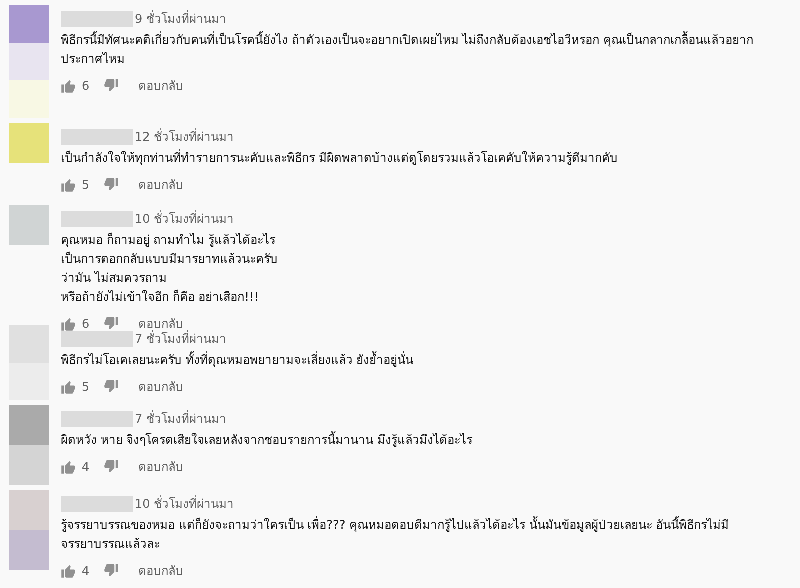  What do you see at coordinates (407, 49) in the screenshot?
I see `comment-text: พิธีกรนี้มีทัศนะคติเกี่ยวกับคนที่เป็นโรคนี้ยังไง ถ้าตัวเองเป็นจะอยากเปิดเผยไหม ไม่ถึงกลับต้องเอชไอวีหรอก คุณเป็นกลากเกลื้อนแล้วอยากประกาศไหม` at bounding box center [407, 49].